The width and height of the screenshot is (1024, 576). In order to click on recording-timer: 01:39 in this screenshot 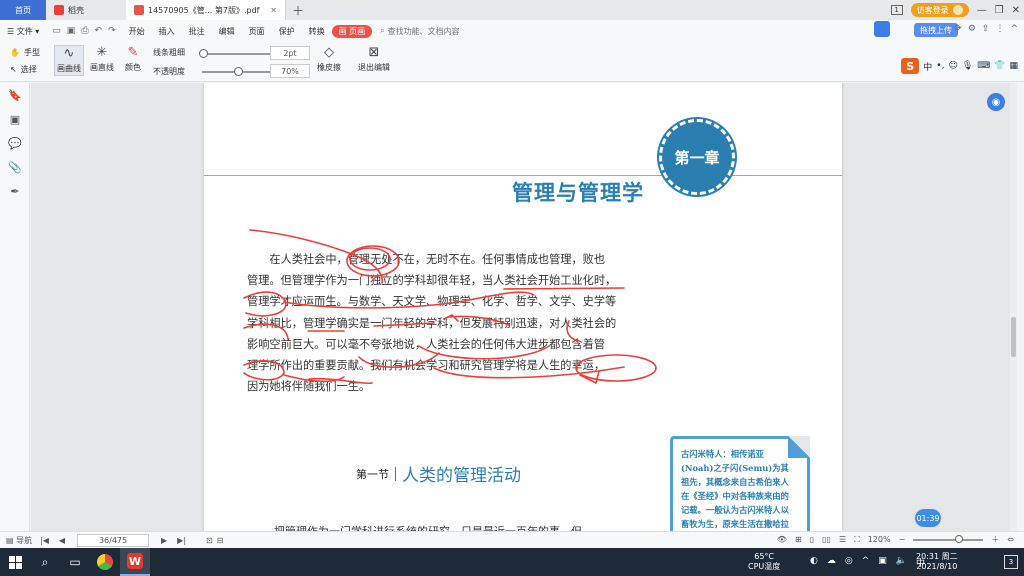, I will do `click(928, 518)`.